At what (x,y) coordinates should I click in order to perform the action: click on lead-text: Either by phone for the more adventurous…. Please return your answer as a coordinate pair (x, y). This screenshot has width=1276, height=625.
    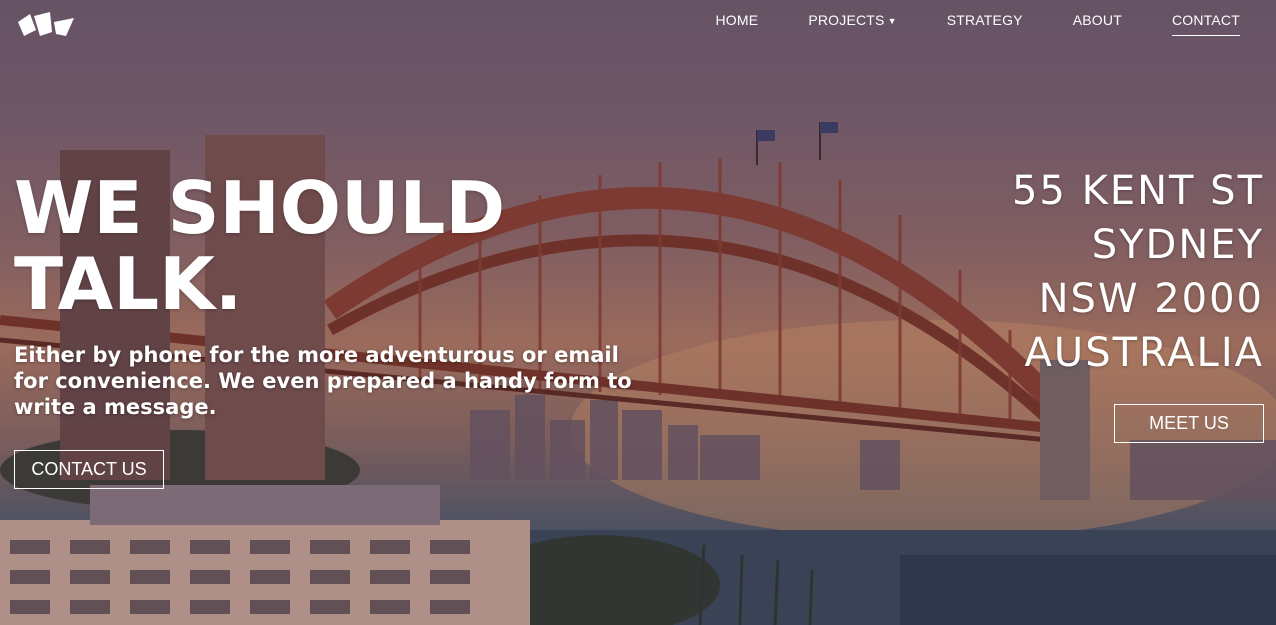
    Looking at the image, I should click on (323, 381).